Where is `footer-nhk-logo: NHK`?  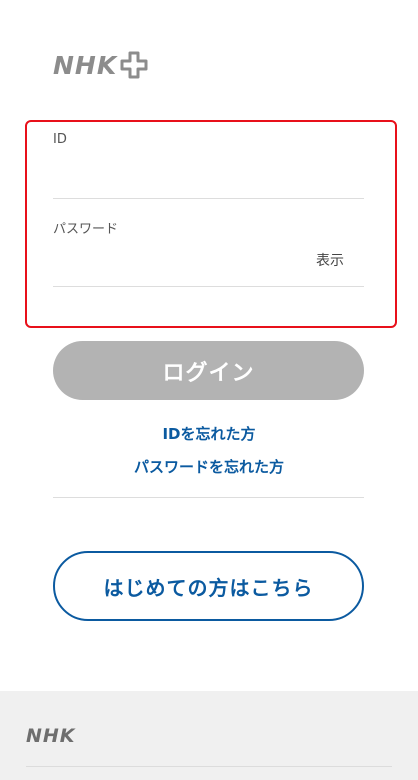 footer-nhk-logo: NHK is located at coordinates (51, 736).